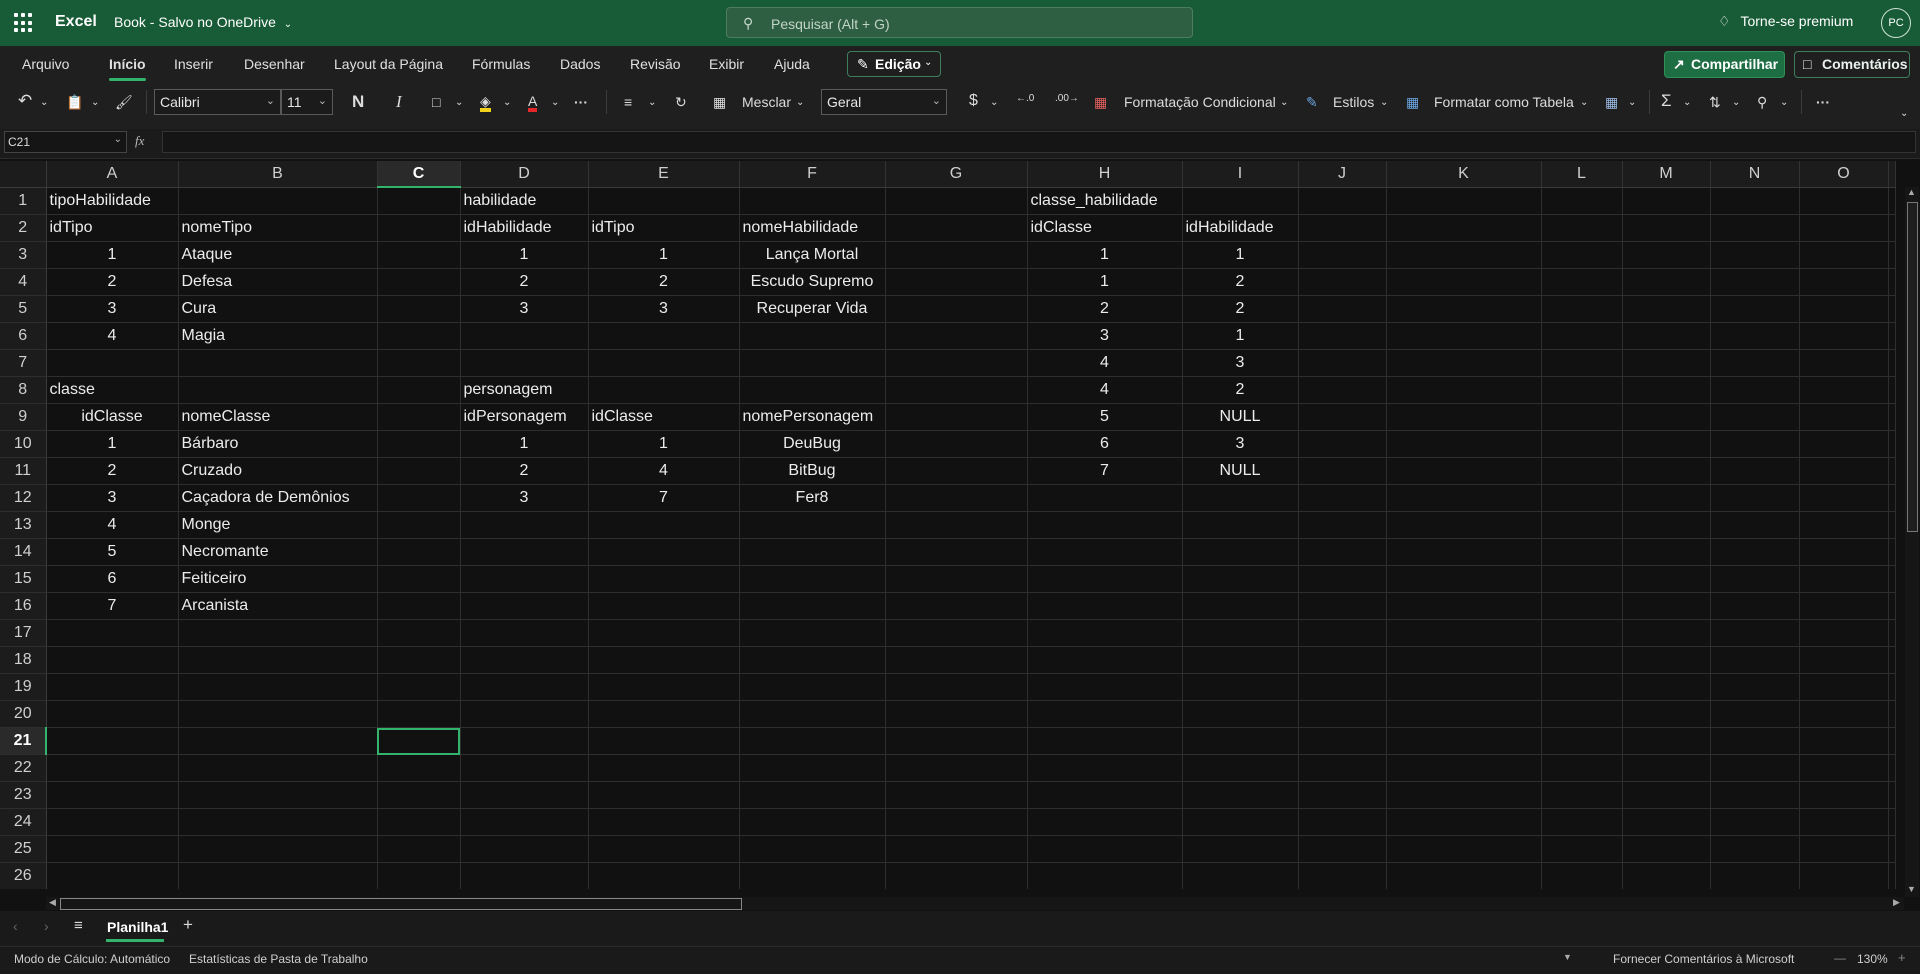  Describe the element at coordinates (664, 579) in the screenshot. I see `cell-E15` at that location.